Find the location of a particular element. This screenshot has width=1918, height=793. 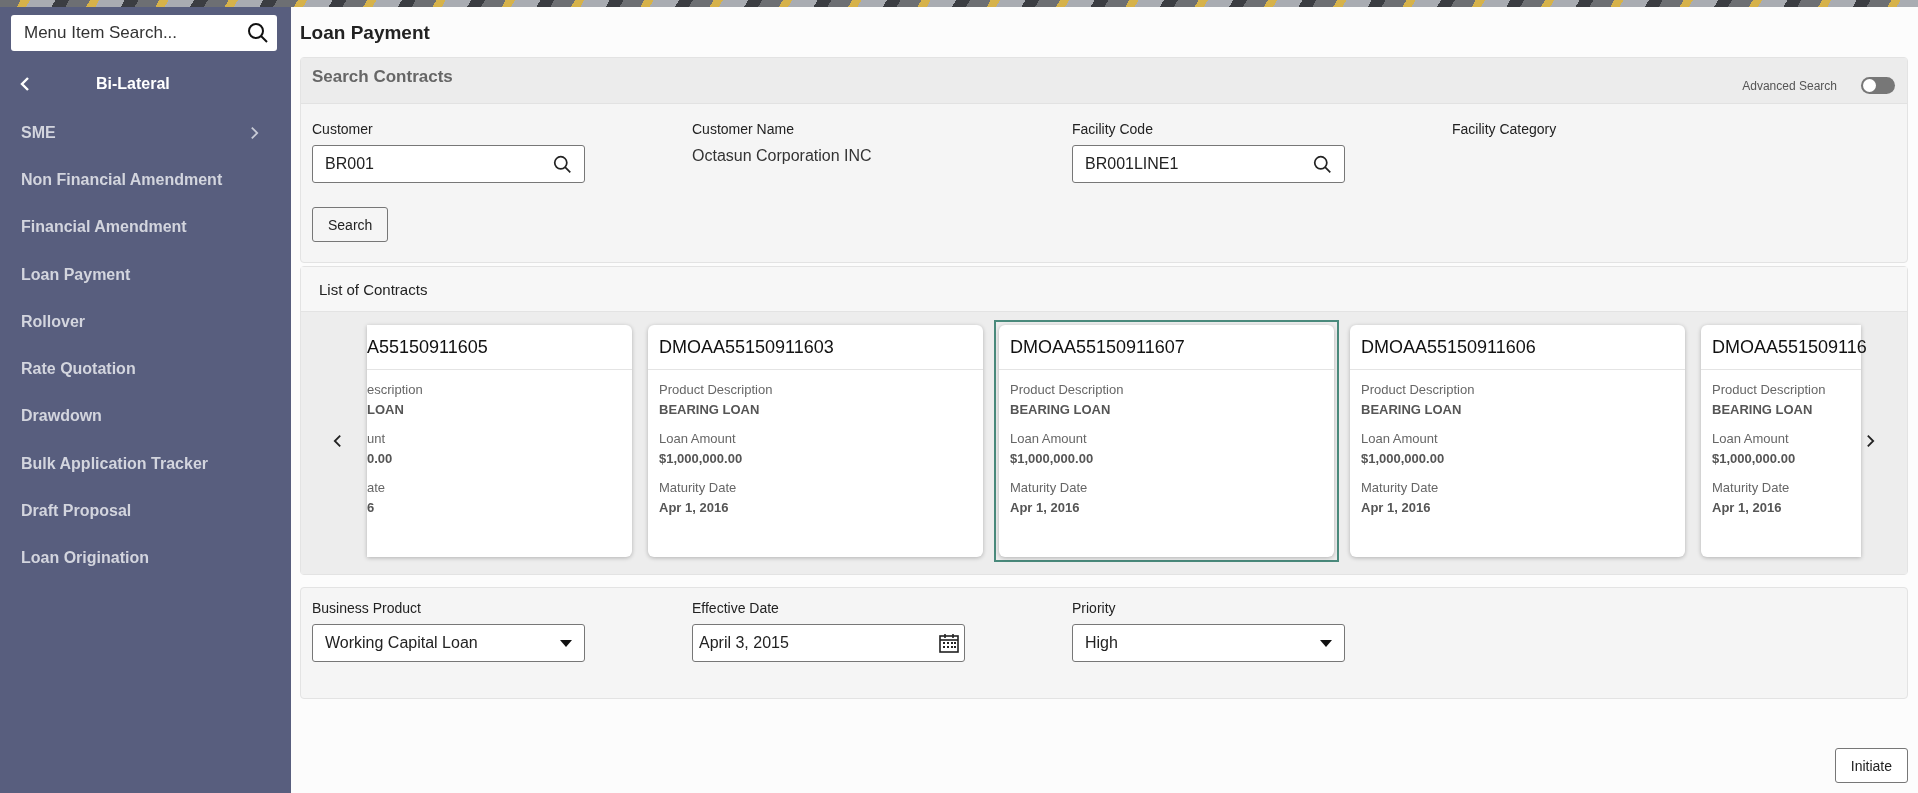

field-label: Facility Category is located at coordinates (1505, 129).